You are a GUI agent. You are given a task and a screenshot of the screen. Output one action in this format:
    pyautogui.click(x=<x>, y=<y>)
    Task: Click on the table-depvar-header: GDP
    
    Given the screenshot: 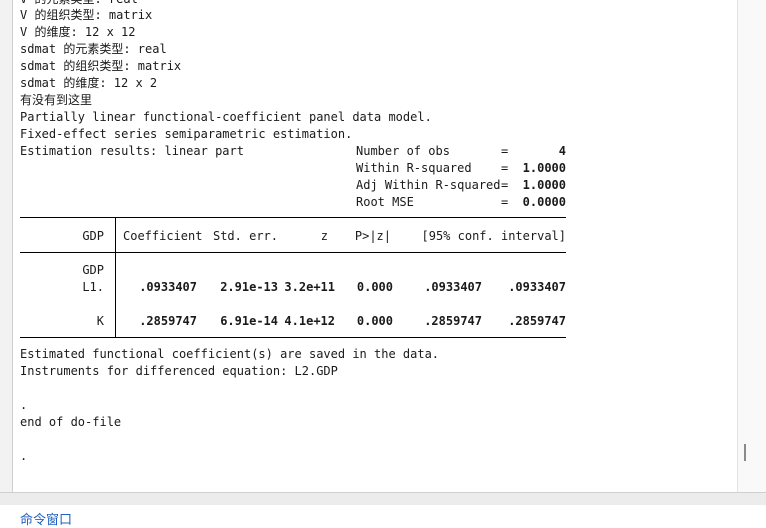 What is the action you would take?
    pyautogui.click(x=93, y=236)
    